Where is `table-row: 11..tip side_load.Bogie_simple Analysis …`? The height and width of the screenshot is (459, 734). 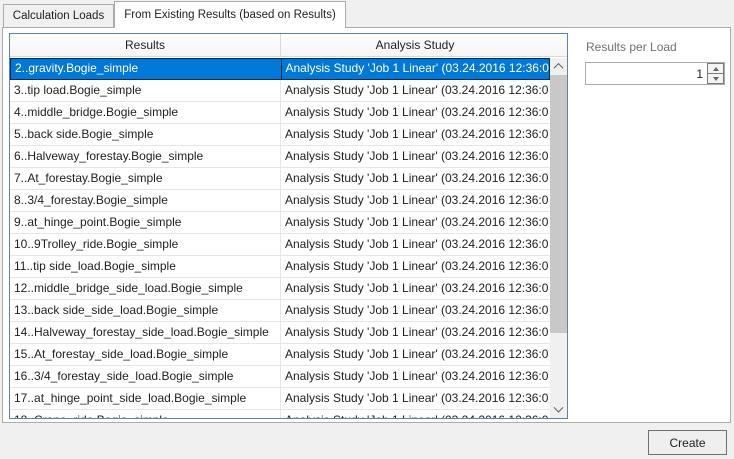 table-row: 11..tip side_load.Bogie_simple Analysis … is located at coordinates (280, 267).